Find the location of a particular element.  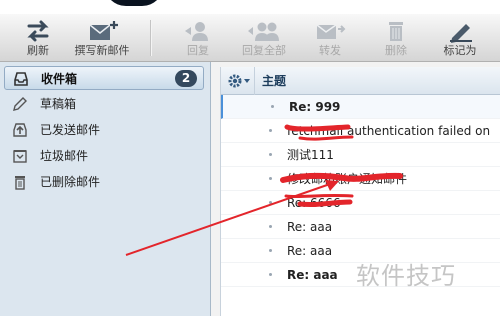

sidebar-item-sent: 已发送邮件 is located at coordinates (104, 130).